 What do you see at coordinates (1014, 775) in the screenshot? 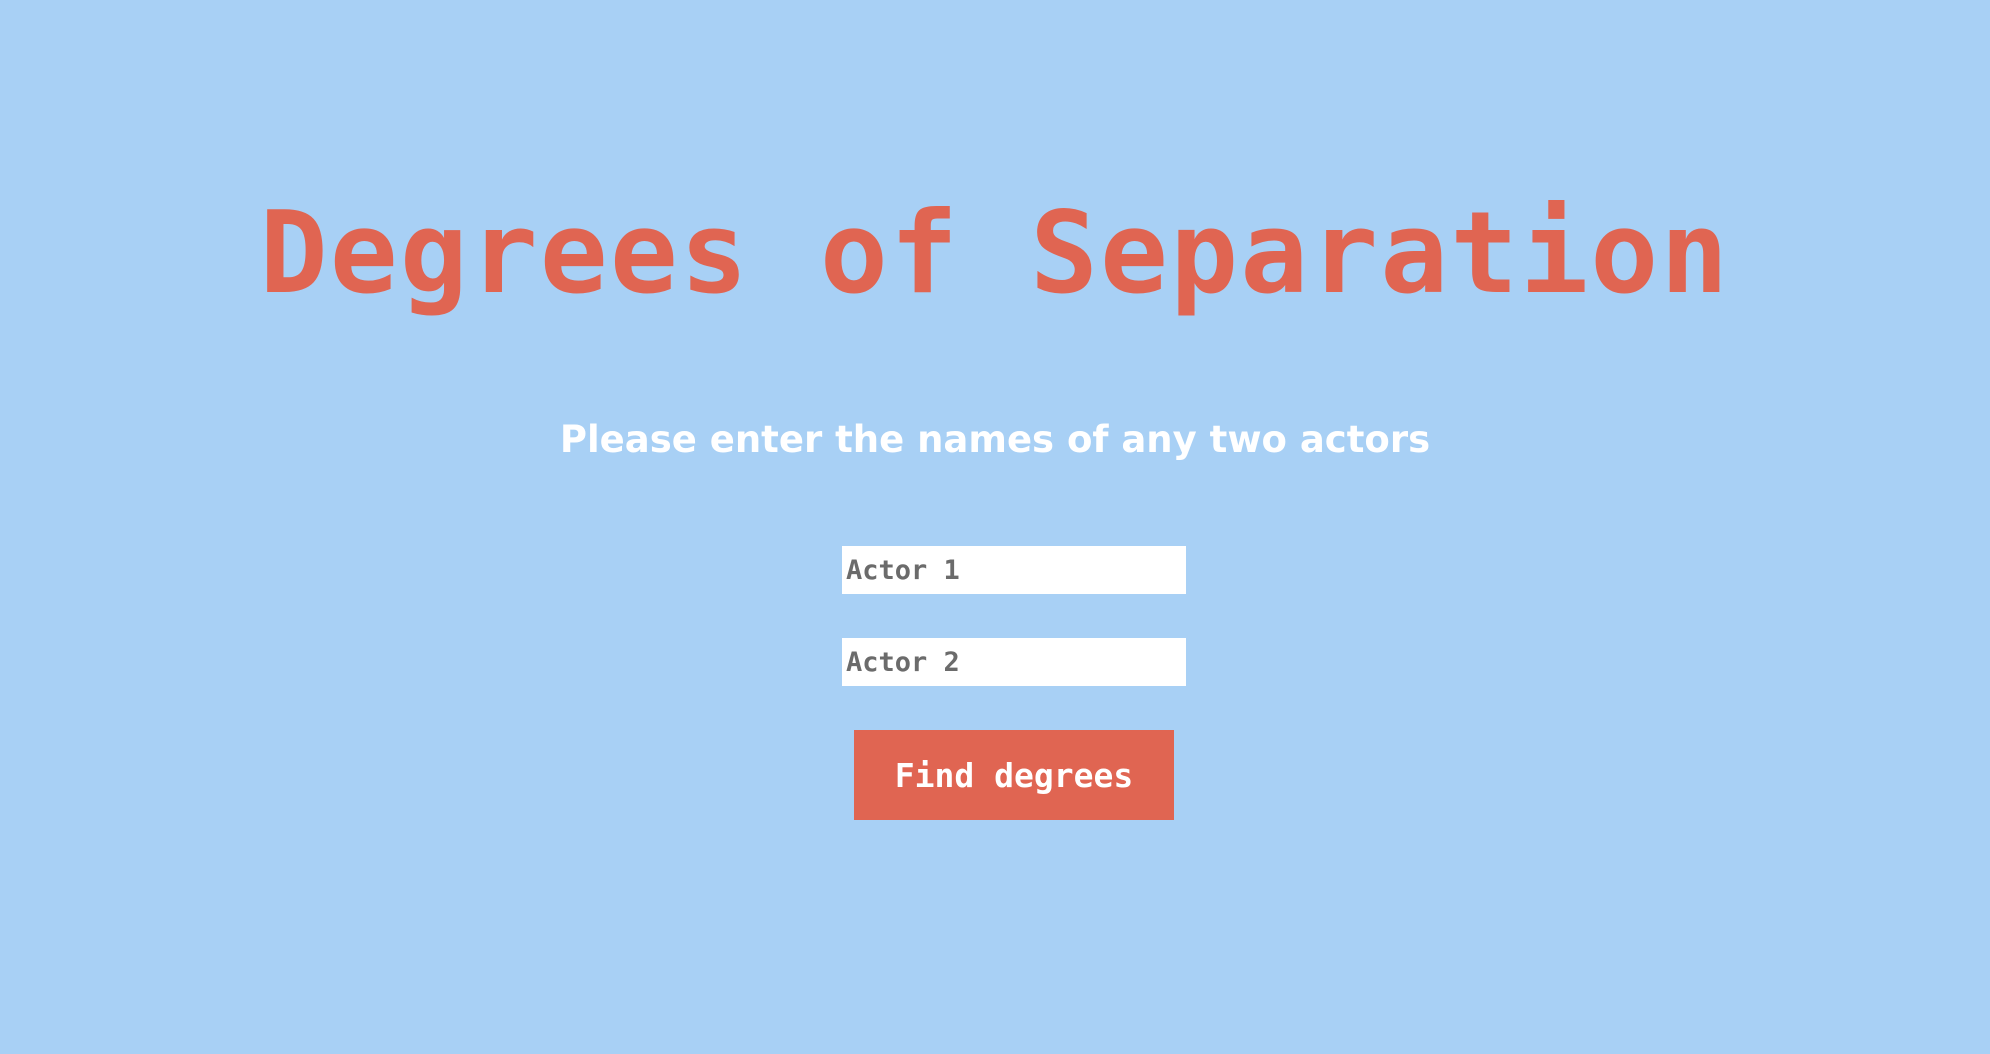
I see `find-degrees-button: Find degrees` at bounding box center [1014, 775].